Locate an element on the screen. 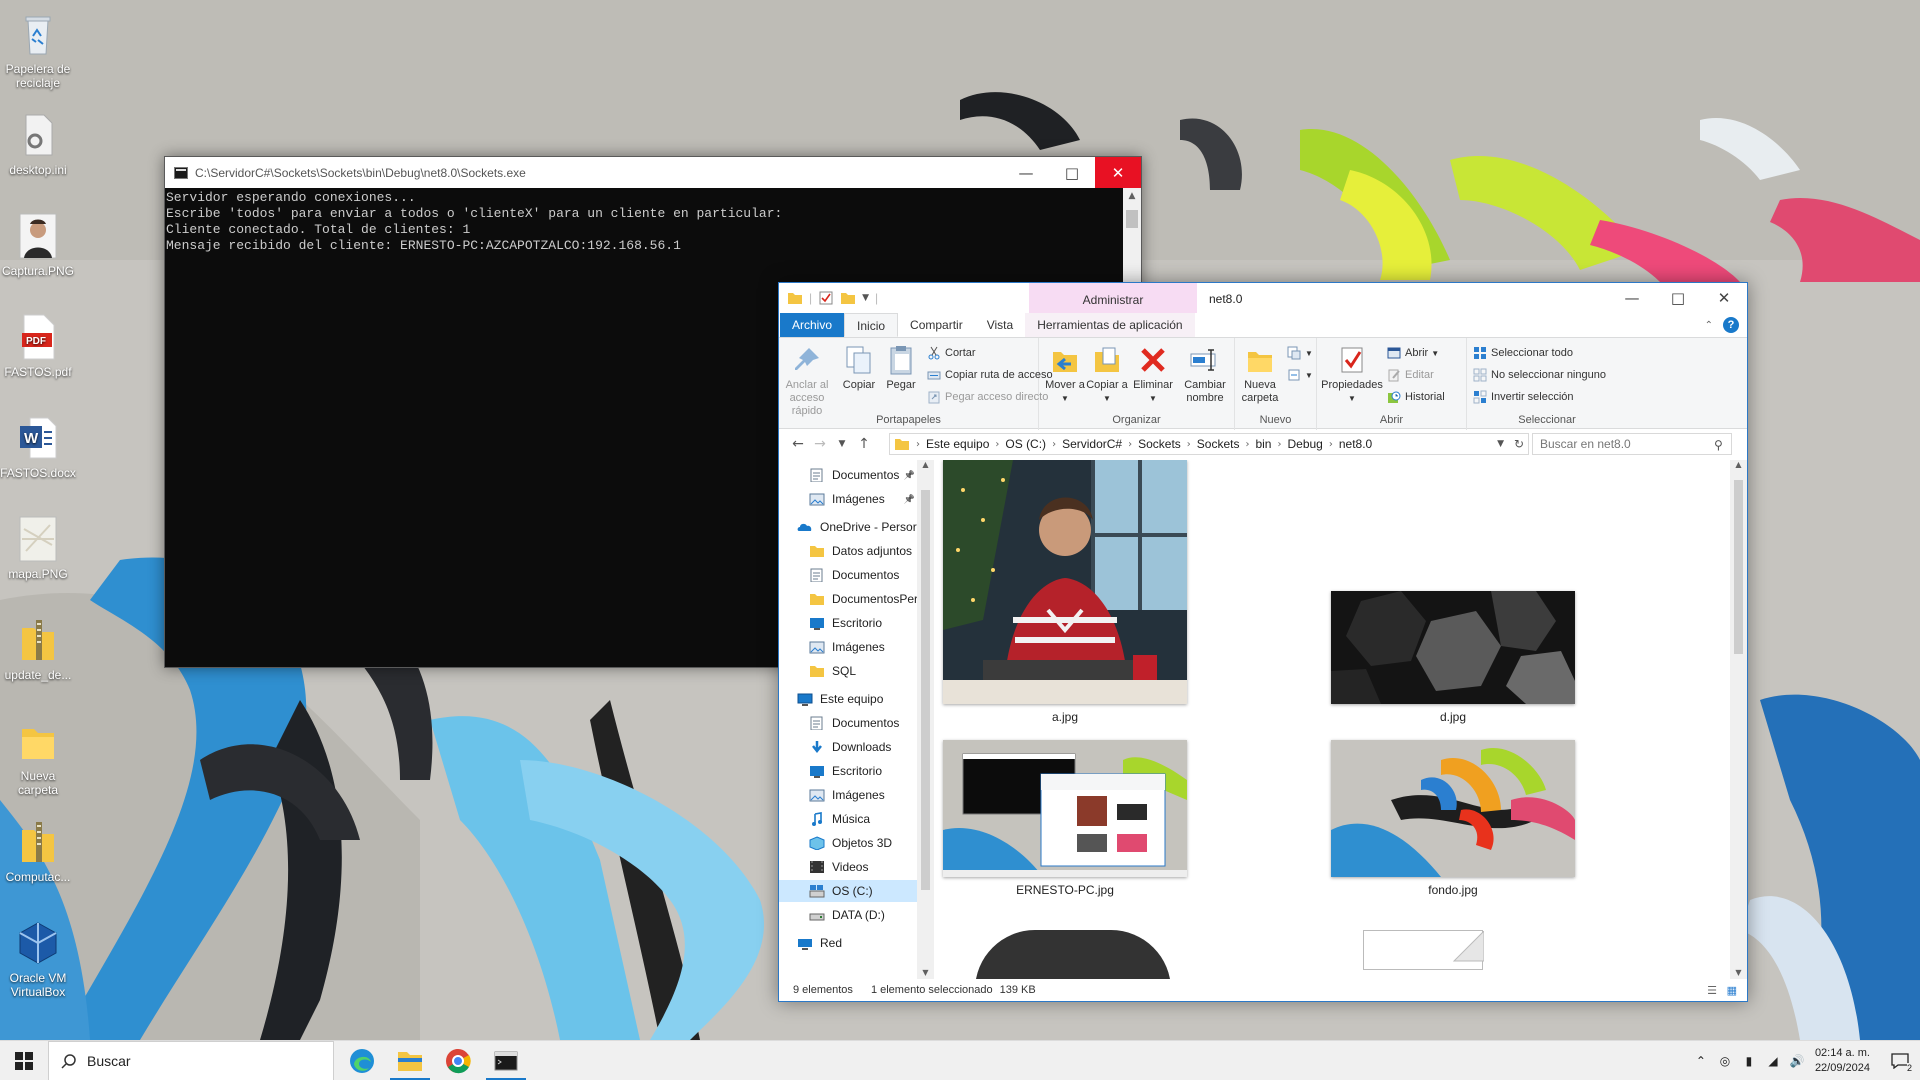 The height and width of the screenshot is (1080, 1920). tab-vista: Vista is located at coordinates (1000, 325).